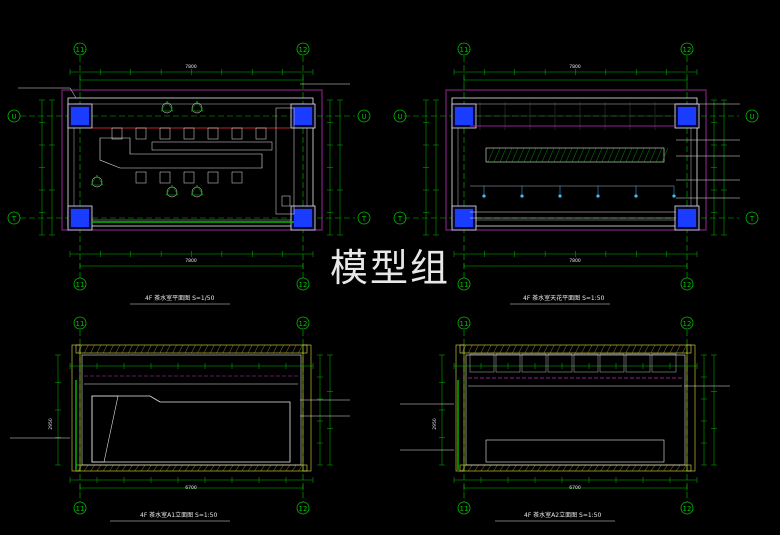 Image resolution: width=780 pixels, height=535 pixels. What do you see at coordinates (191, 67) in the screenshot?
I see `dim-plan-top: 7800` at bounding box center [191, 67].